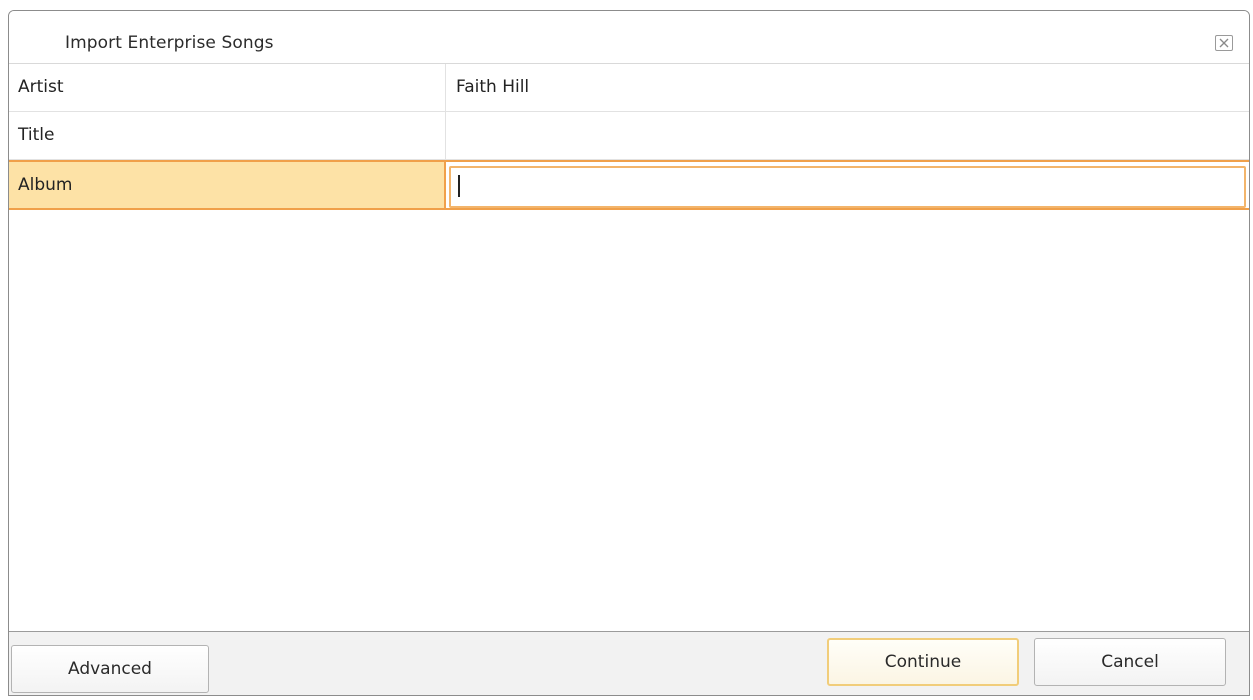 The width and height of the screenshot is (1253, 700). I want to click on dialog-title: Import Enterprise Songs, so click(169, 43).